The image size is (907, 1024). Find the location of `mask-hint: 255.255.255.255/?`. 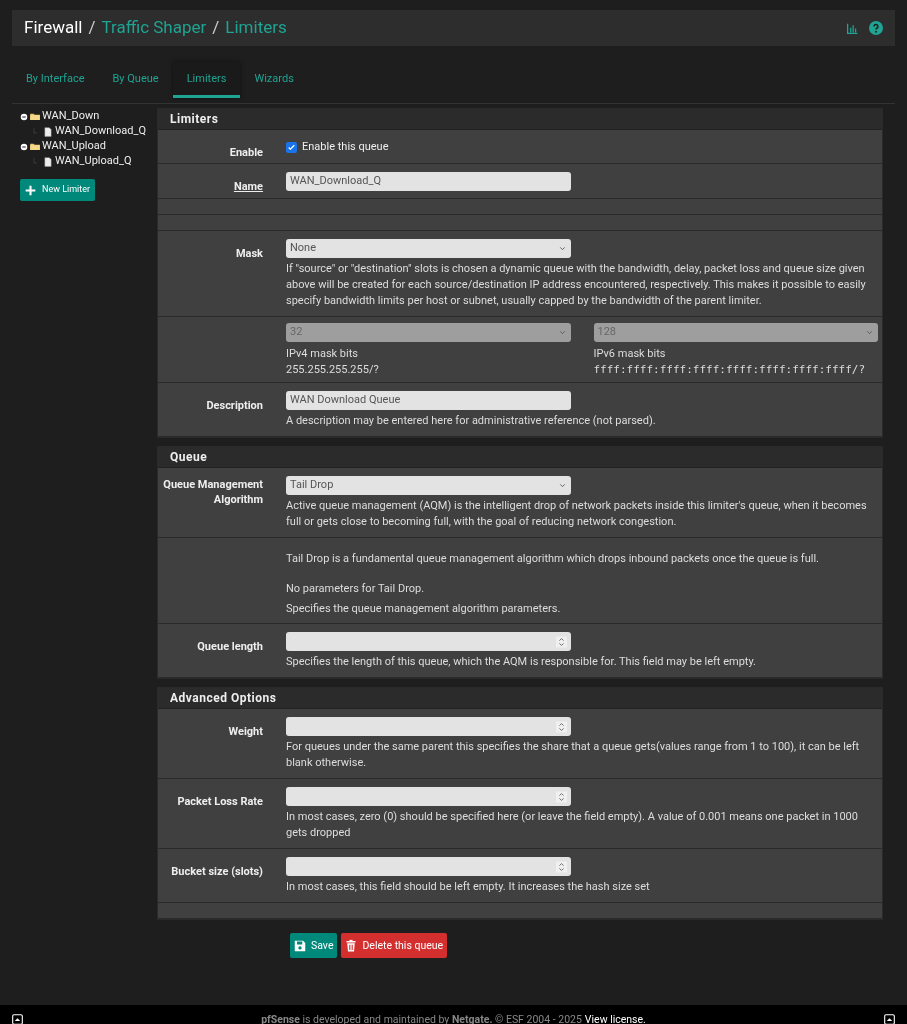

mask-hint: 255.255.255.255/? is located at coordinates (333, 370).